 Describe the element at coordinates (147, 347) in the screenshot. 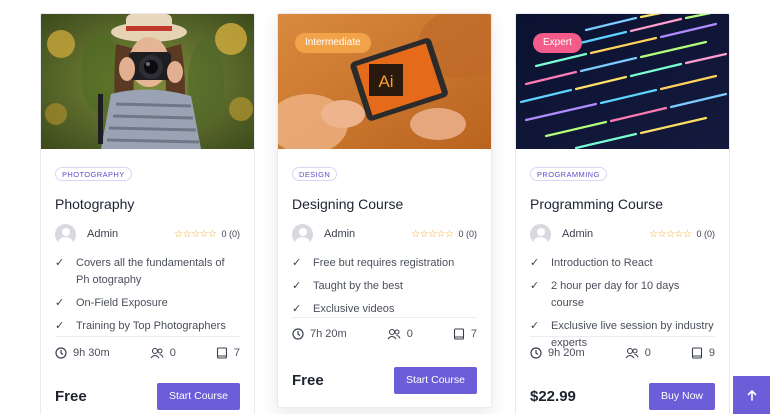

I see `course-stats: 9h 30m 0 7` at that location.